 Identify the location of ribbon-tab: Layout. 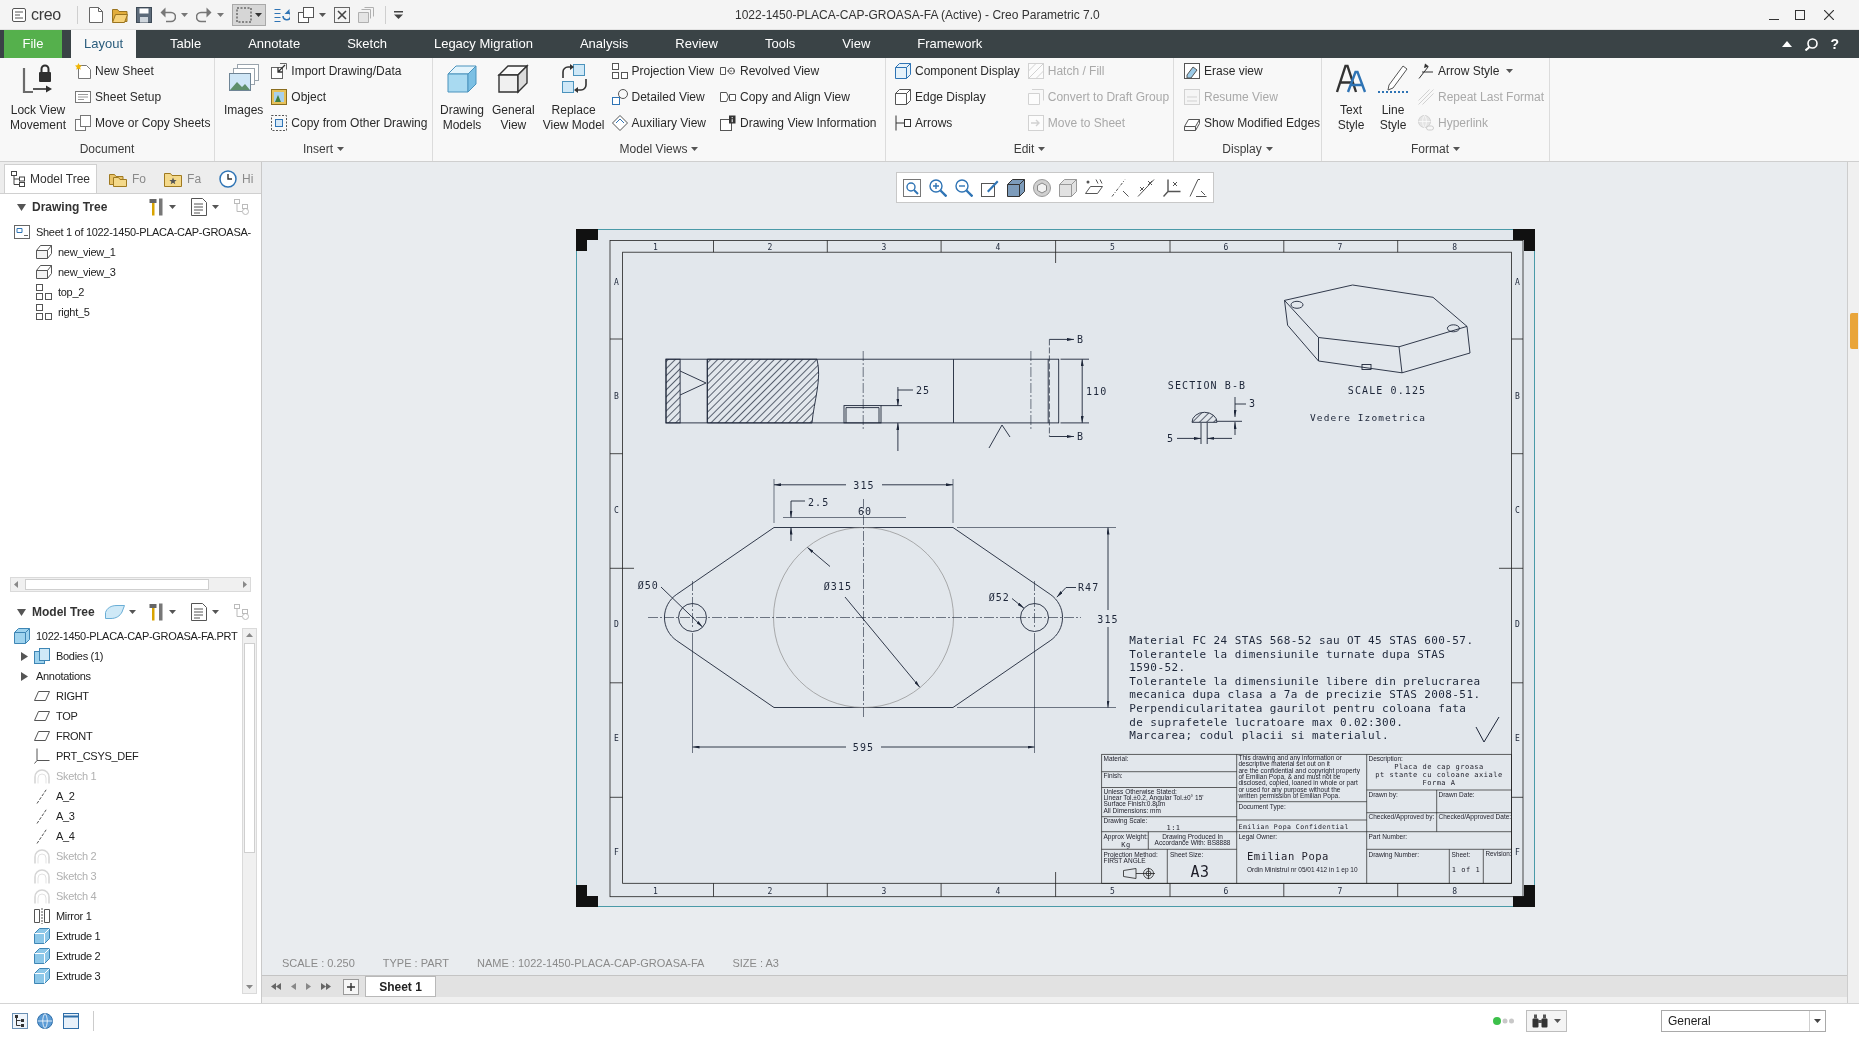
(104, 44).